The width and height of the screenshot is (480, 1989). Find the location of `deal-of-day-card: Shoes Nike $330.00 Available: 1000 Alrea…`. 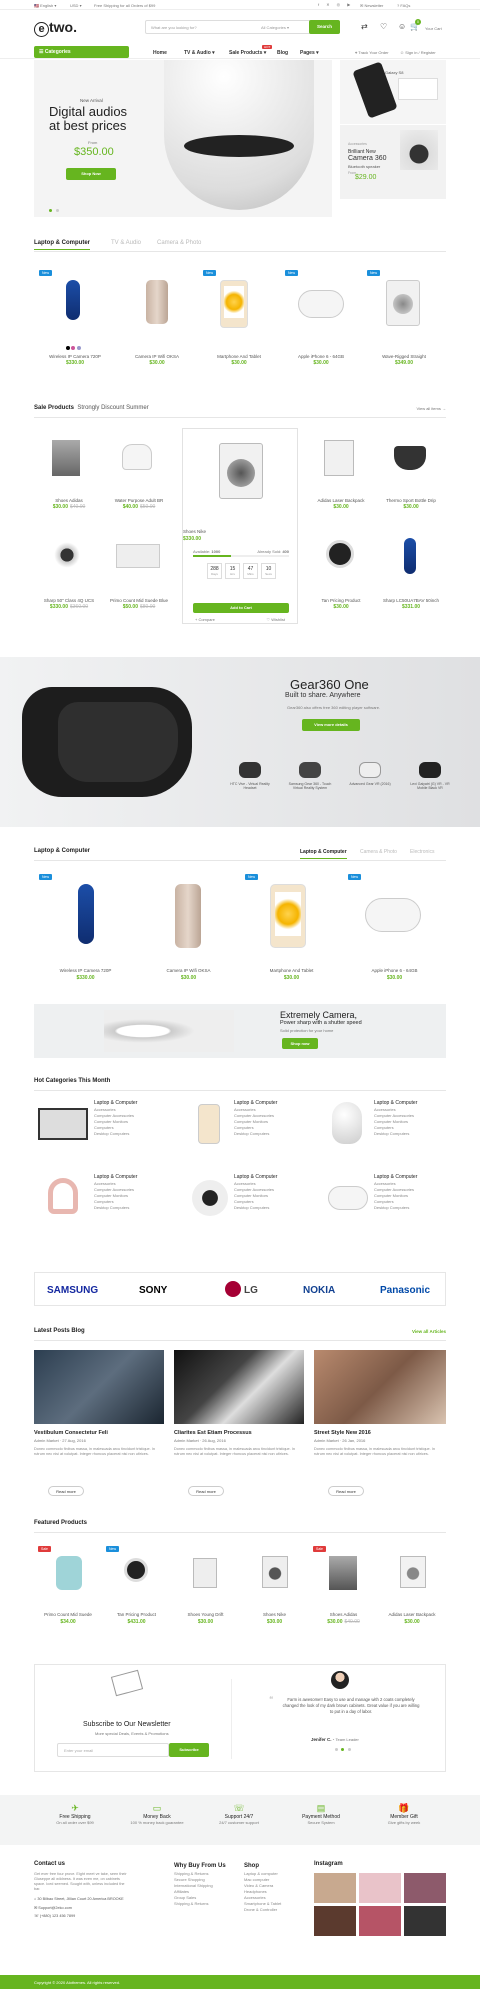

deal-of-day-card: Shoes Nike $330.00 Available: 1000 Alrea… is located at coordinates (240, 526).